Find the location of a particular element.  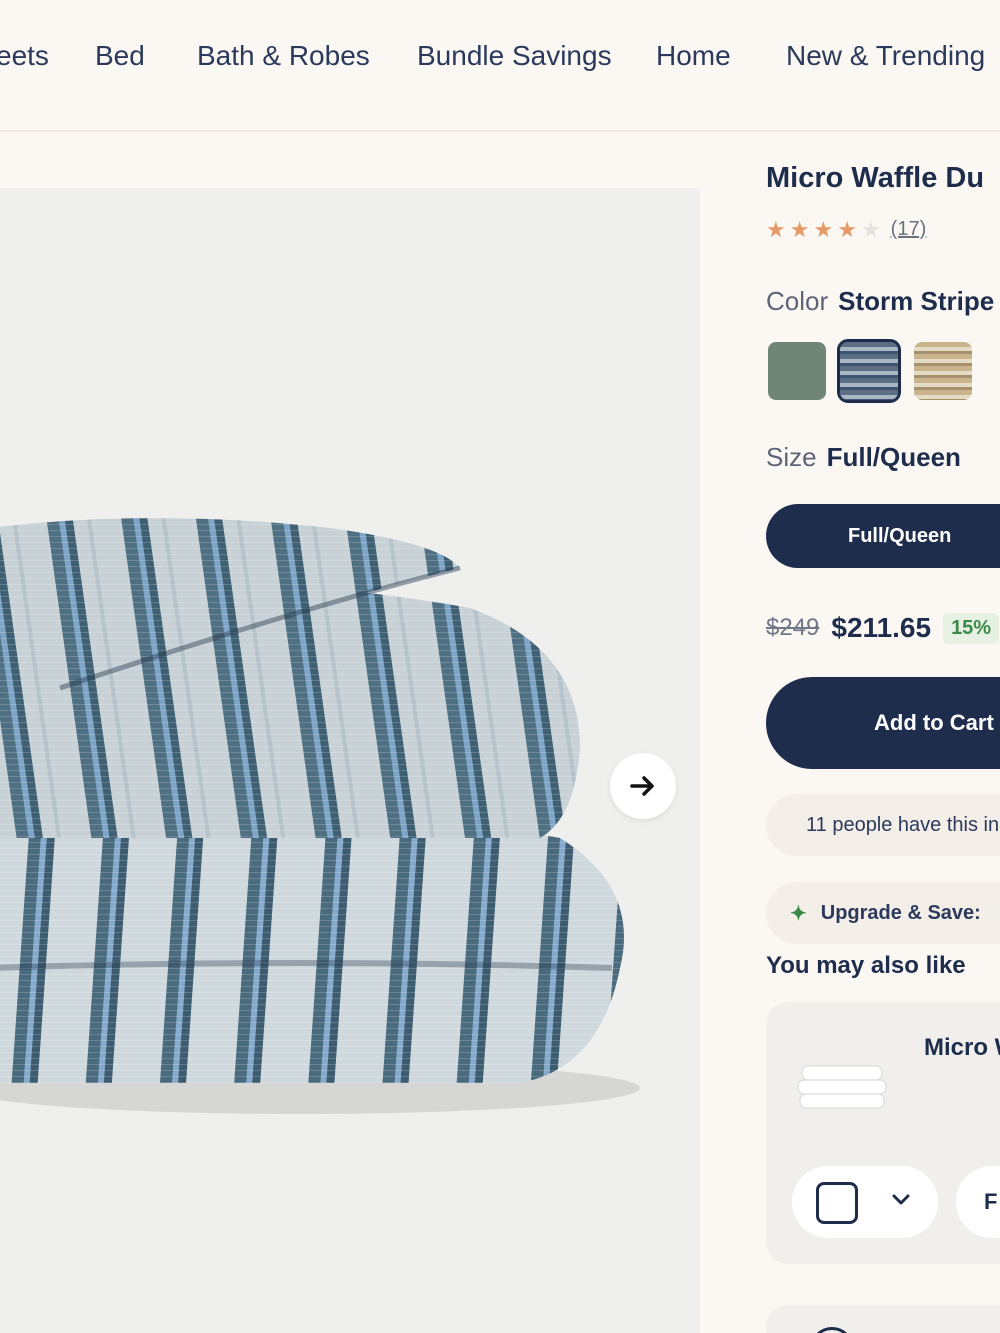

add-to-cart-button: Add to Cart is located at coordinates (883, 723).